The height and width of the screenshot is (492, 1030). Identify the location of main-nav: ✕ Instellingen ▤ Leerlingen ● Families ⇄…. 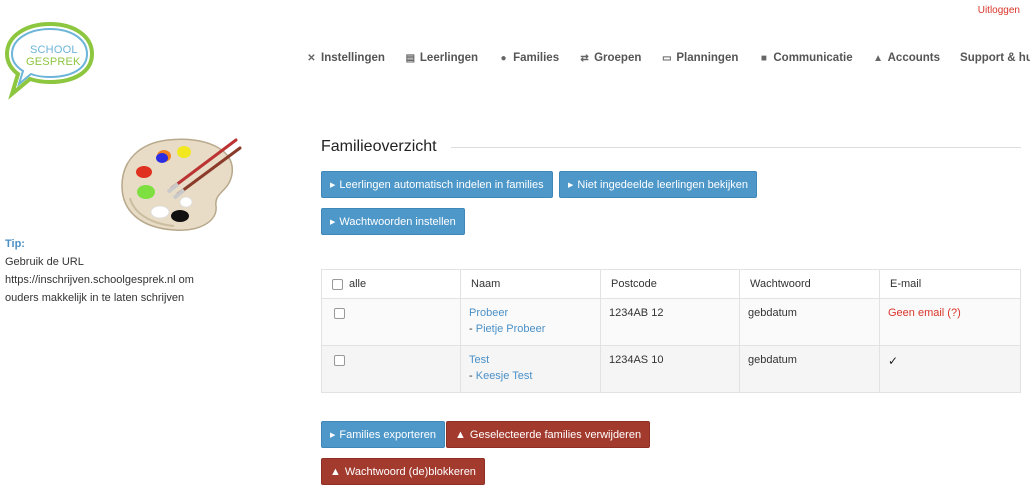
(668, 58).